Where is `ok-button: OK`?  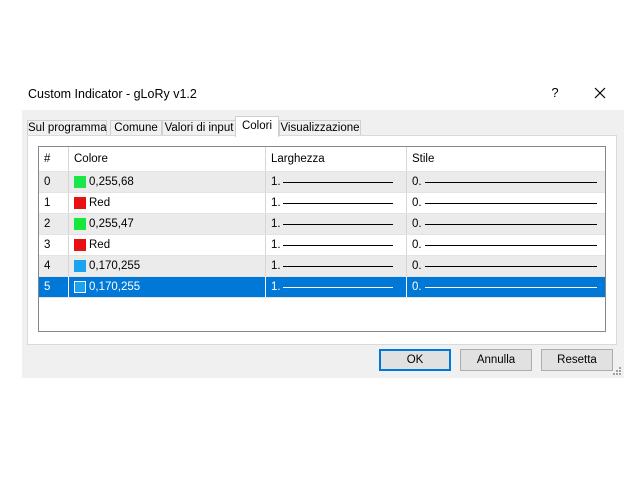
ok-button: OK is located at coordinates (415, 360).